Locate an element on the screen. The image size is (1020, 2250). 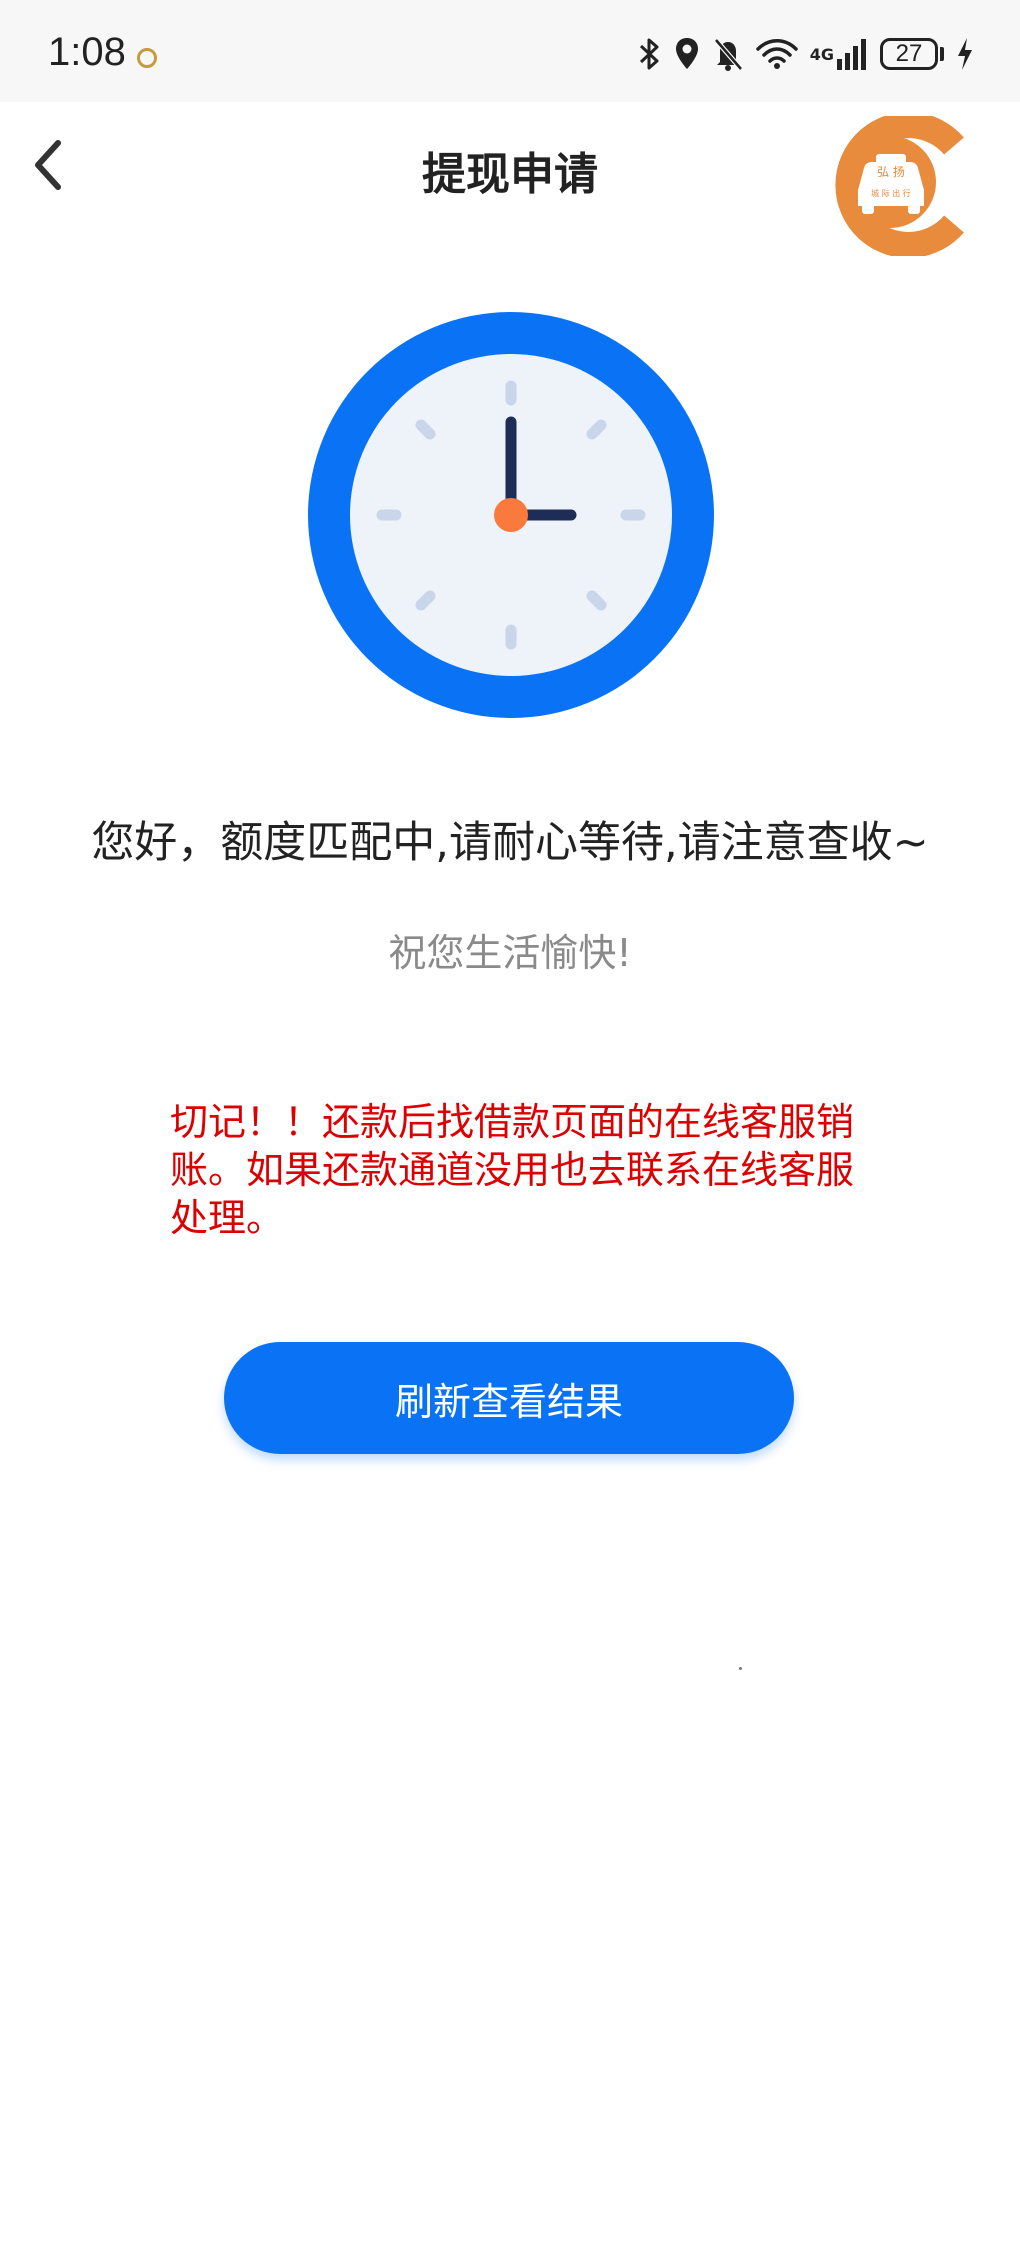
network-type-label: 4G is located at coordinates (821, 54).